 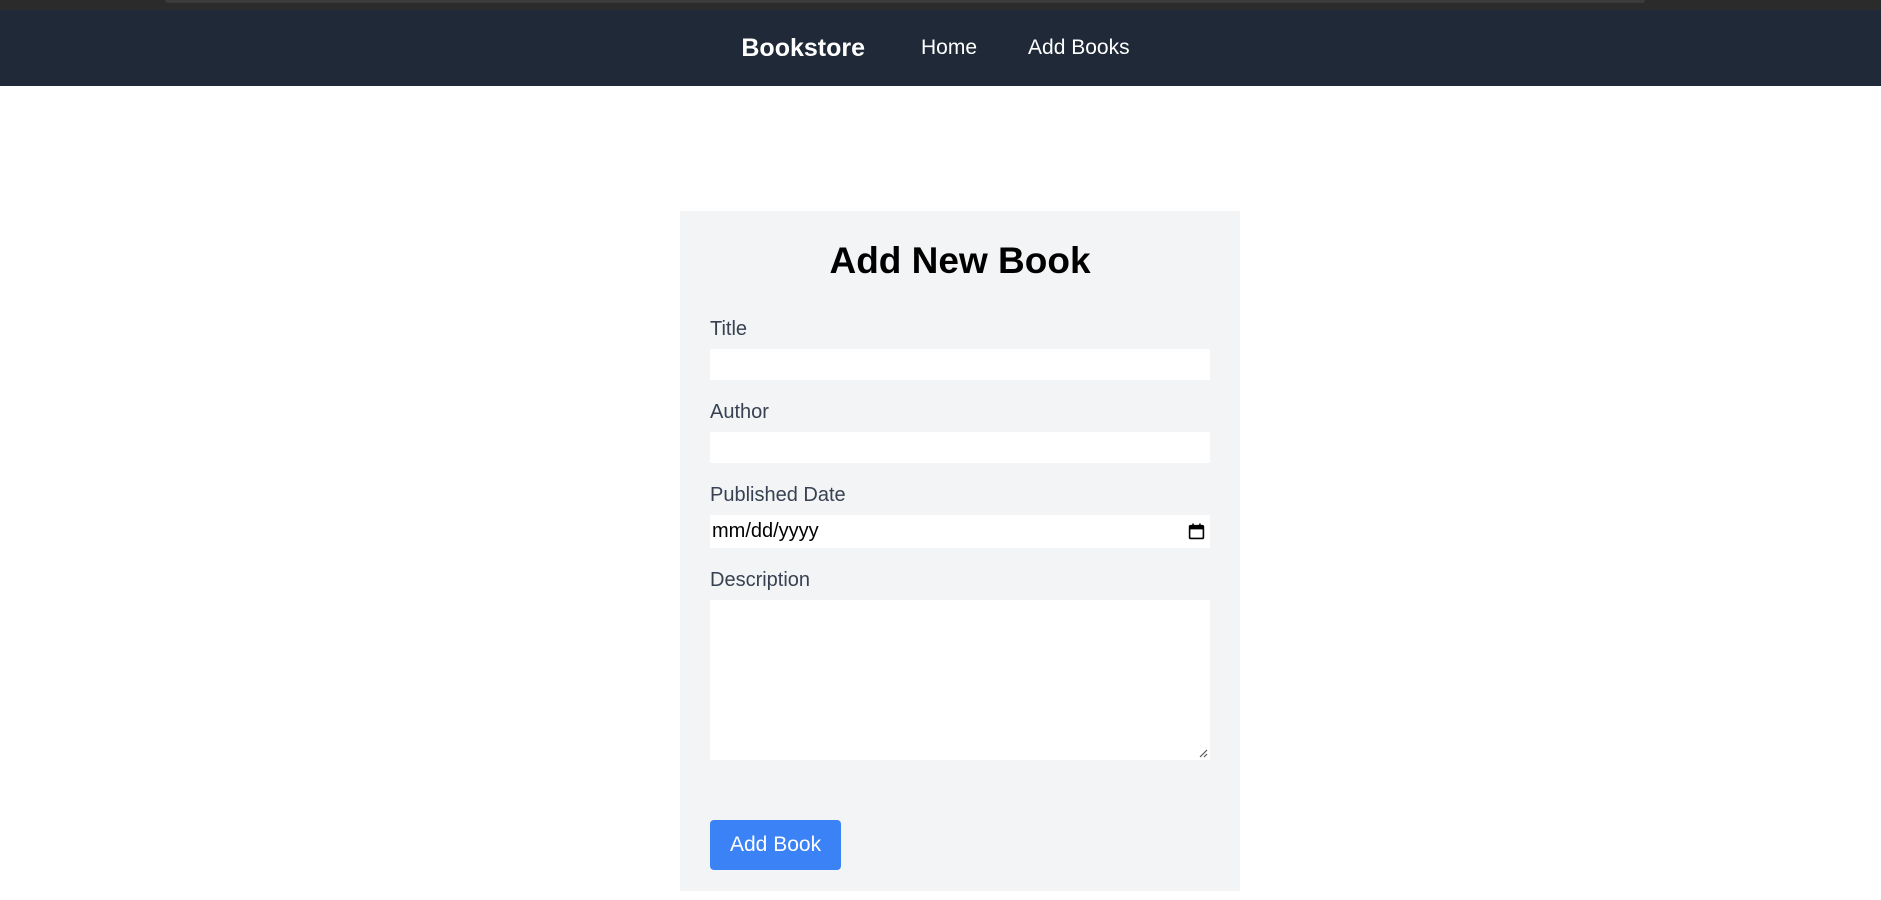 What do you see at coordinates (960, 447) in the screenshot?
I see `author-input` at bounding box center [960, 447].